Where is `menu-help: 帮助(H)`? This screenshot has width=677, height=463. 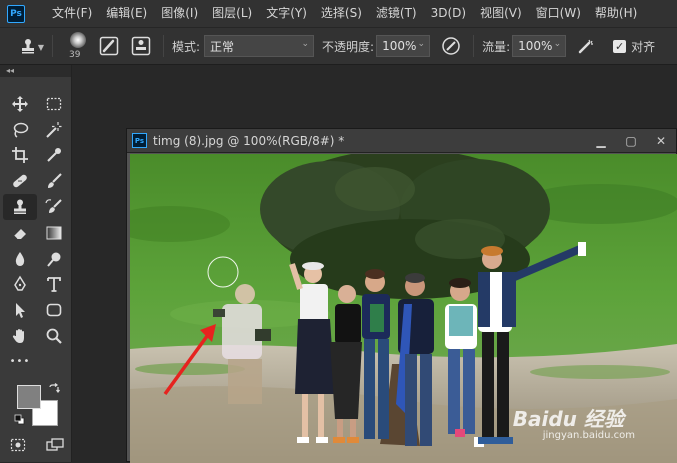 menu-help: 帮助(H) is located at coordinates (616, 13).